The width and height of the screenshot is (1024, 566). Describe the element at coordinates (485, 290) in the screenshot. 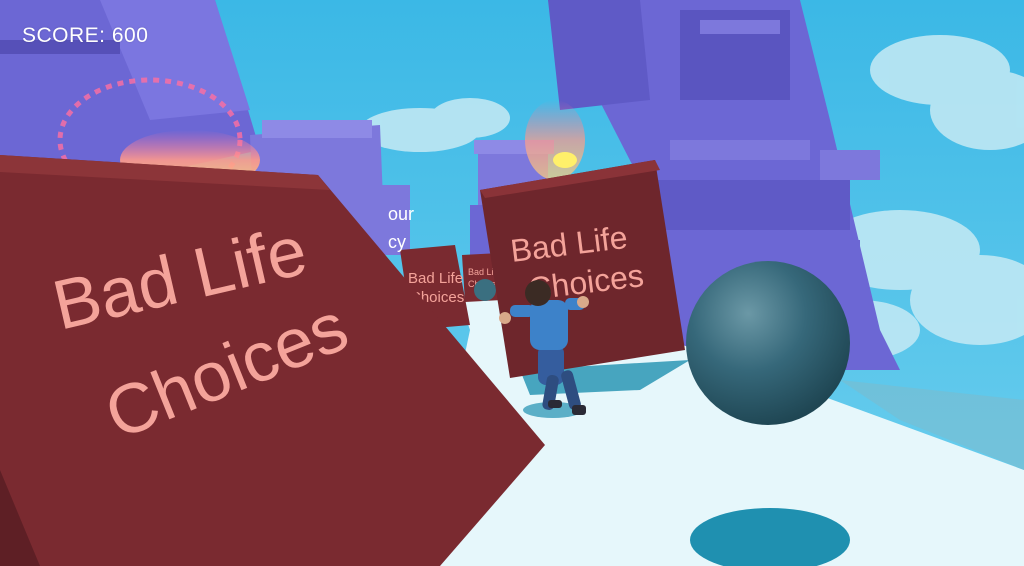

I see `small-boulder` at that location.